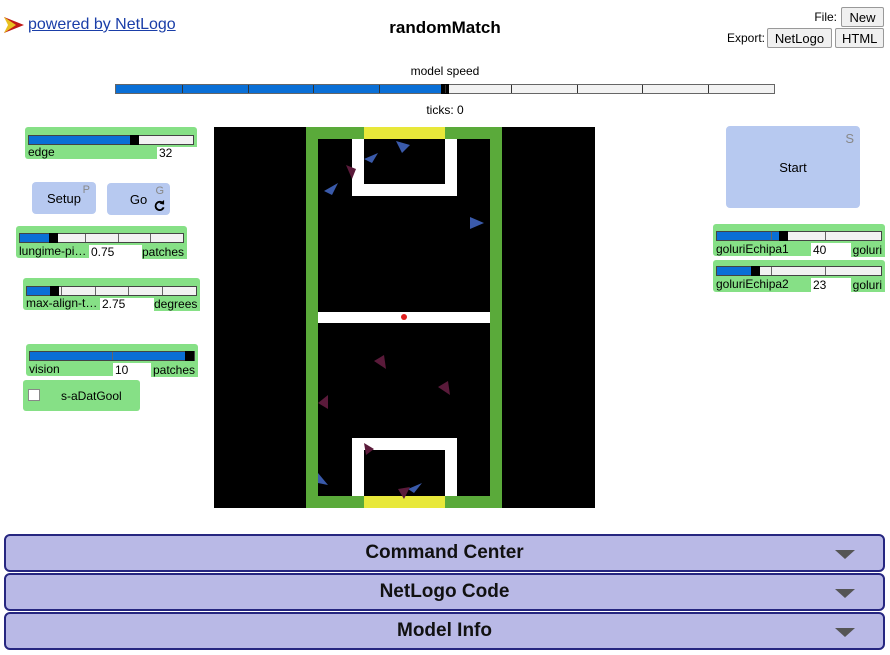  I want to click on ticks-counter: ticks: 0, so click(445, 110).